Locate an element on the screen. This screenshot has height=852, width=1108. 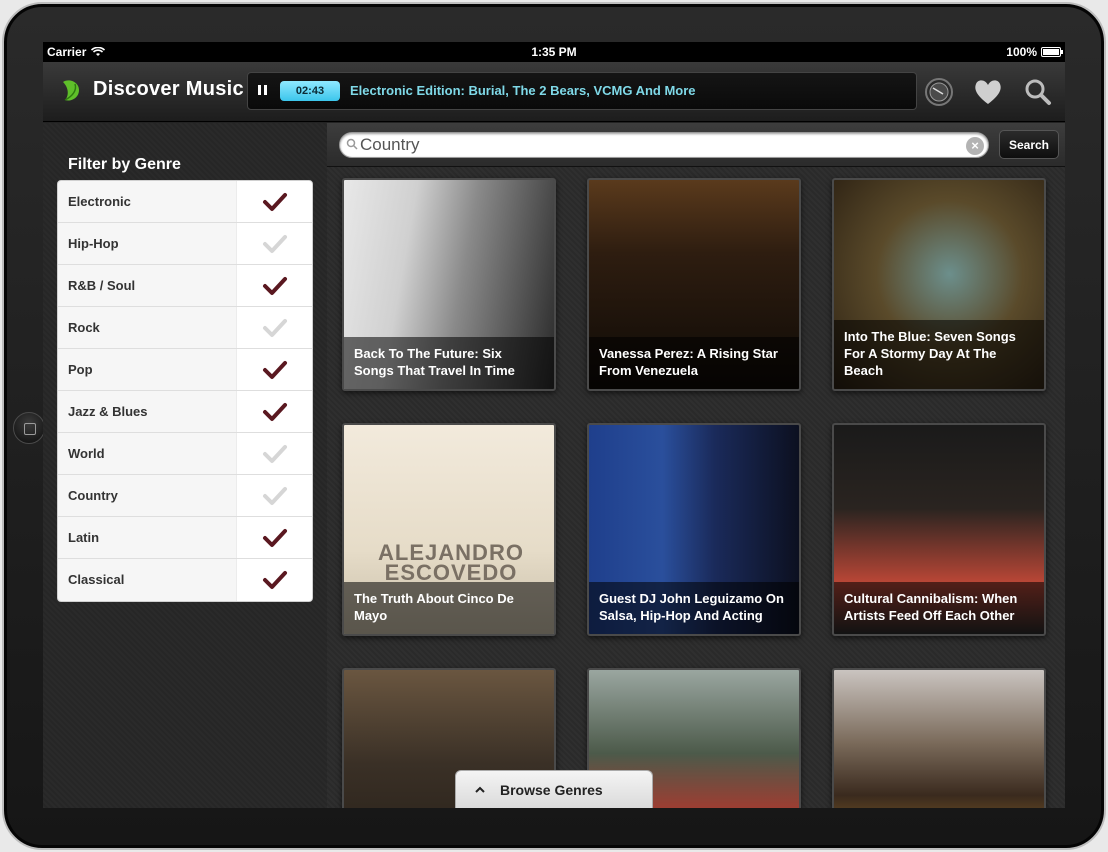
search-small-icon is located at coordinates (352, 144).